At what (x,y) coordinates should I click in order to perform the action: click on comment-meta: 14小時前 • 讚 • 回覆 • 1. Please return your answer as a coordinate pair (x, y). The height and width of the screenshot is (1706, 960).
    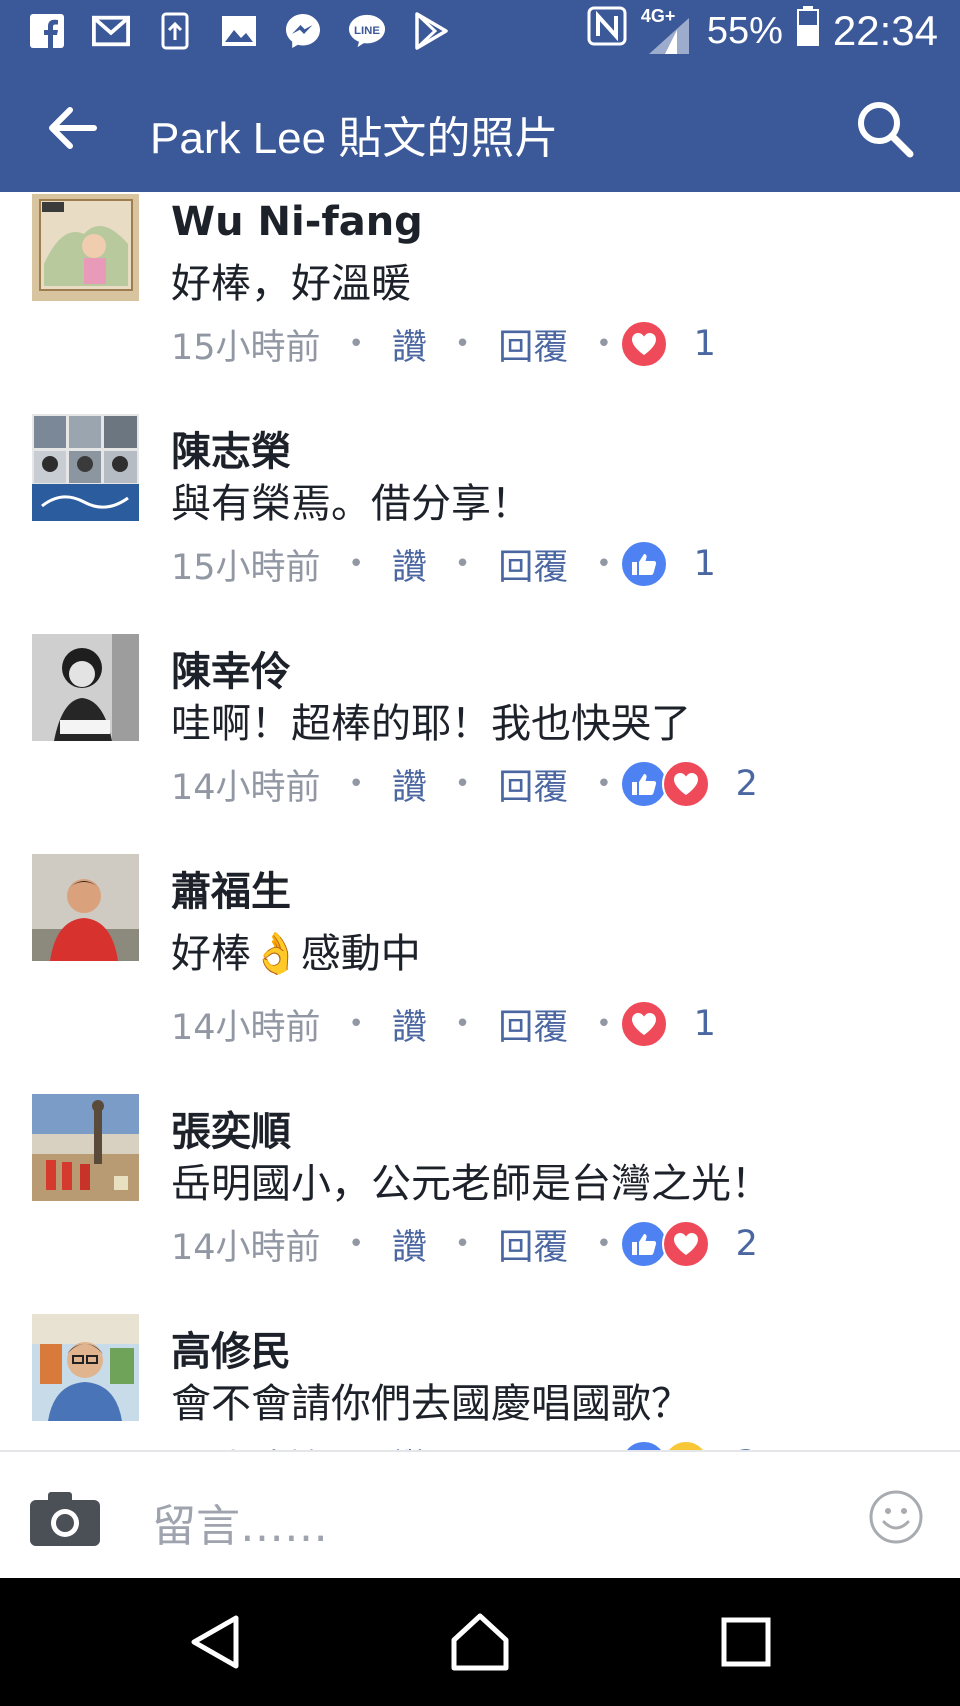
    Looking at the image, I should click on (443, 1024).